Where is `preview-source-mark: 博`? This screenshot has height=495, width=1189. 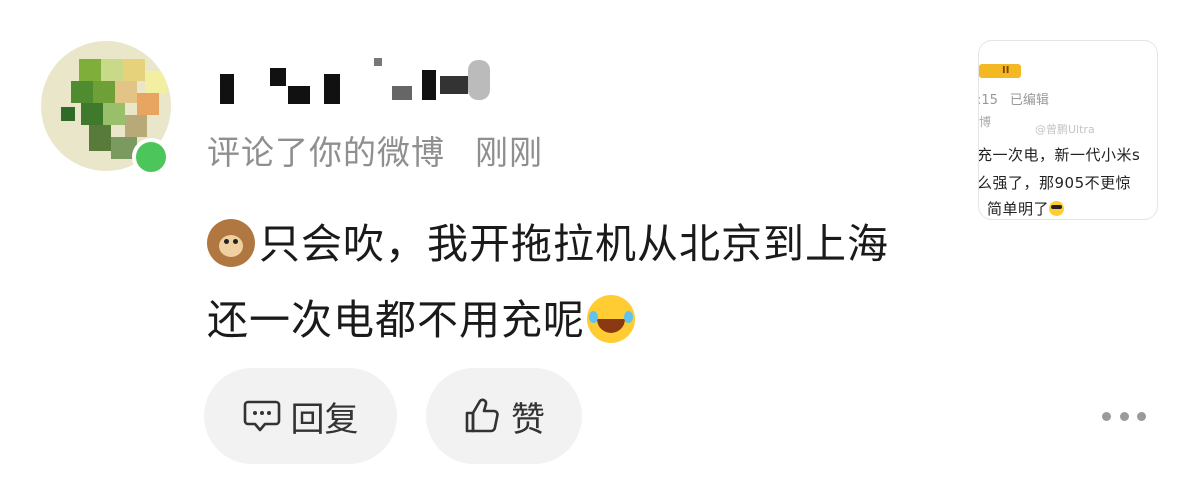 preview-source-mark: 博 is located at coordinates (985, 122).